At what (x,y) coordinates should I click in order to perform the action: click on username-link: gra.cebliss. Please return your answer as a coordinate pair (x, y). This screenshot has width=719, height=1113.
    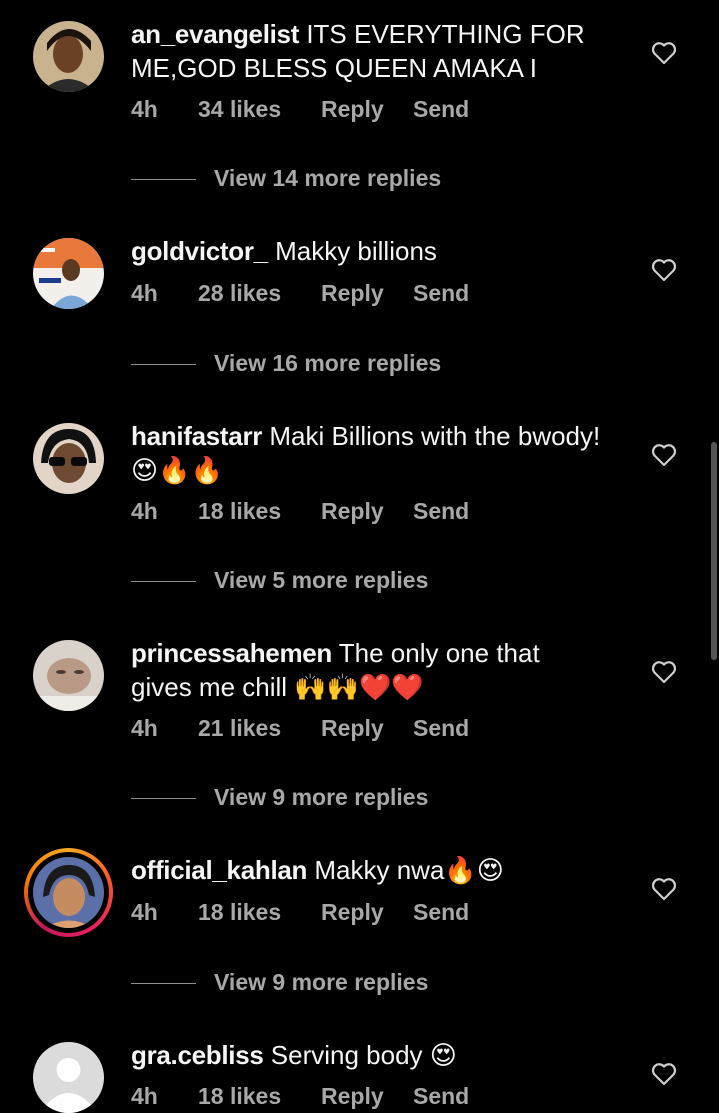
    Looking at the image, I should click on (197, 1055).